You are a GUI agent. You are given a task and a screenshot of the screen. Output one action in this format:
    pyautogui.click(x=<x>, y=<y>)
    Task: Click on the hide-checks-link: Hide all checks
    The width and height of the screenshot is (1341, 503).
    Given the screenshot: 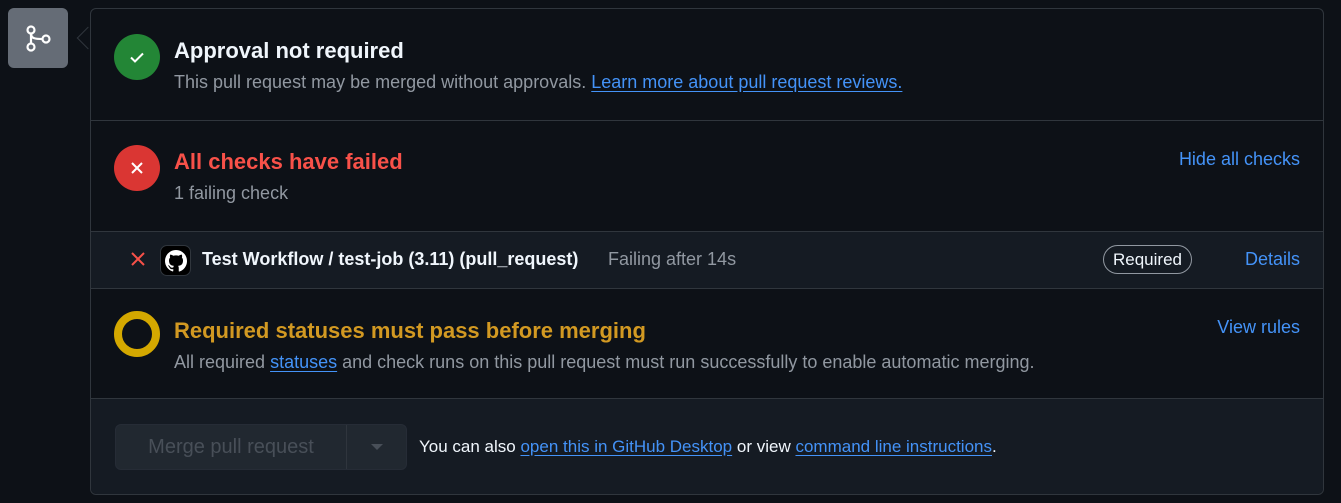 What is the action you would take?
    pyautogui.click(x=1239, y=159)
    